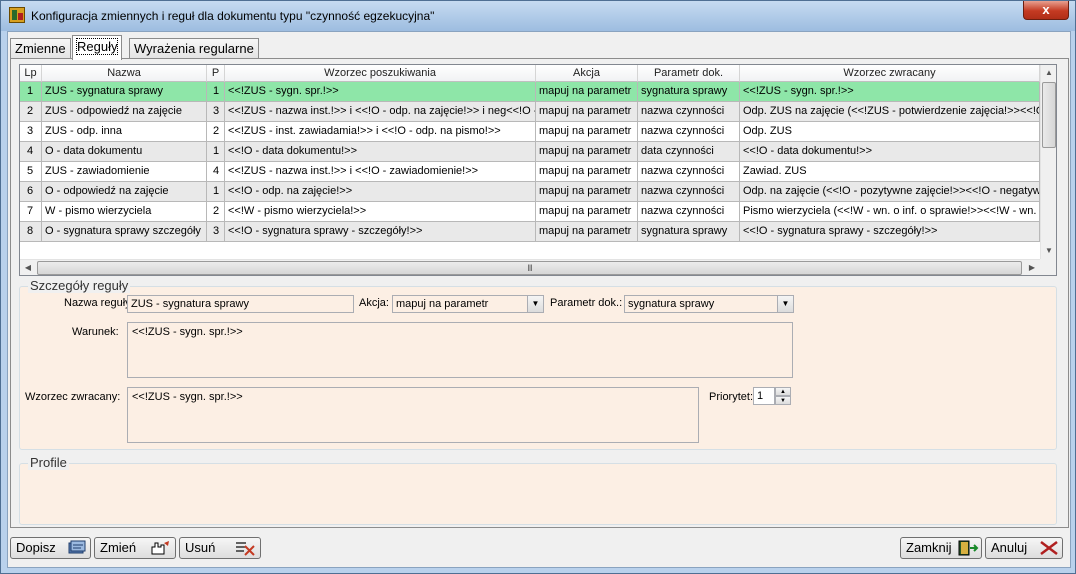 This screenshot has width=1076, height=574. Describe the element at coordinates (160, 548) in the screenshot. I see `edit-hand-icon` at that location.